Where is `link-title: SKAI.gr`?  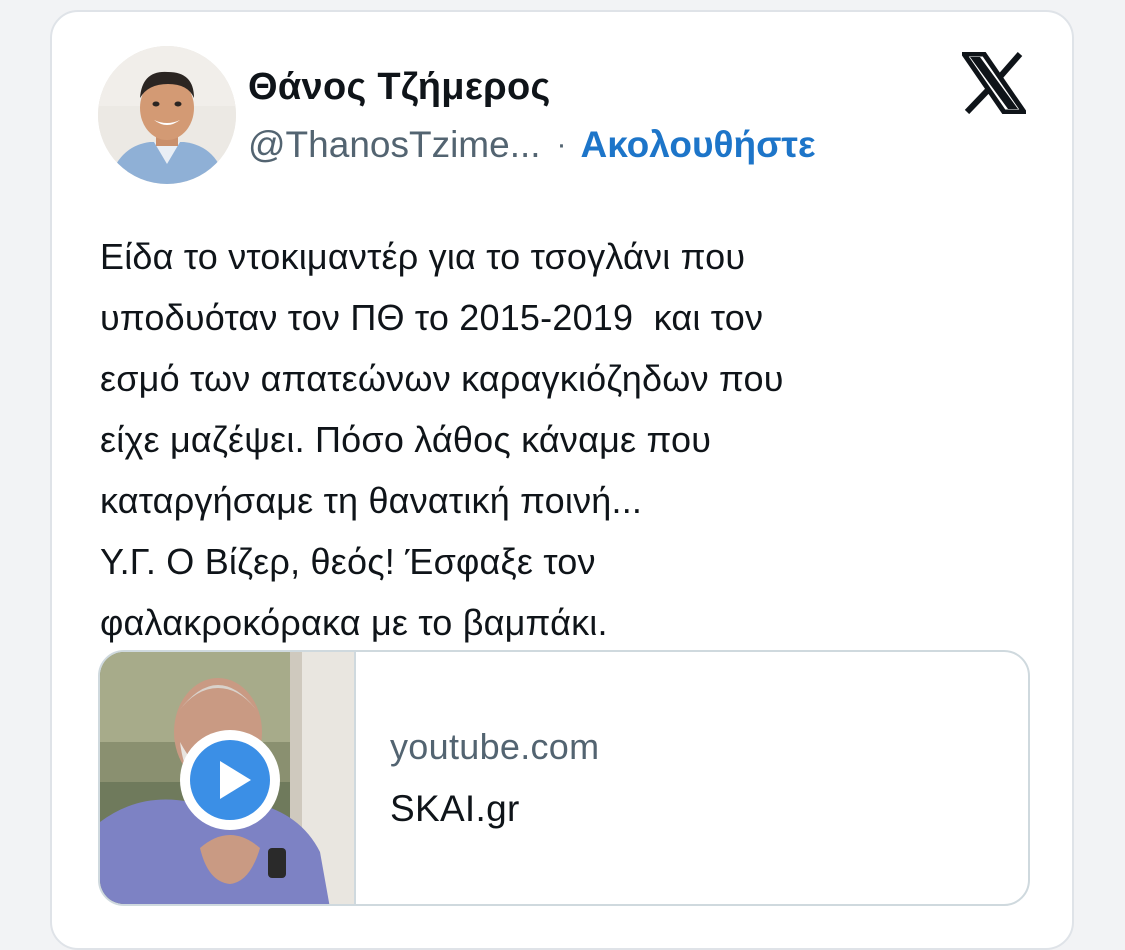 link-title: SKAI.gr is located at coordinates (455, 808).